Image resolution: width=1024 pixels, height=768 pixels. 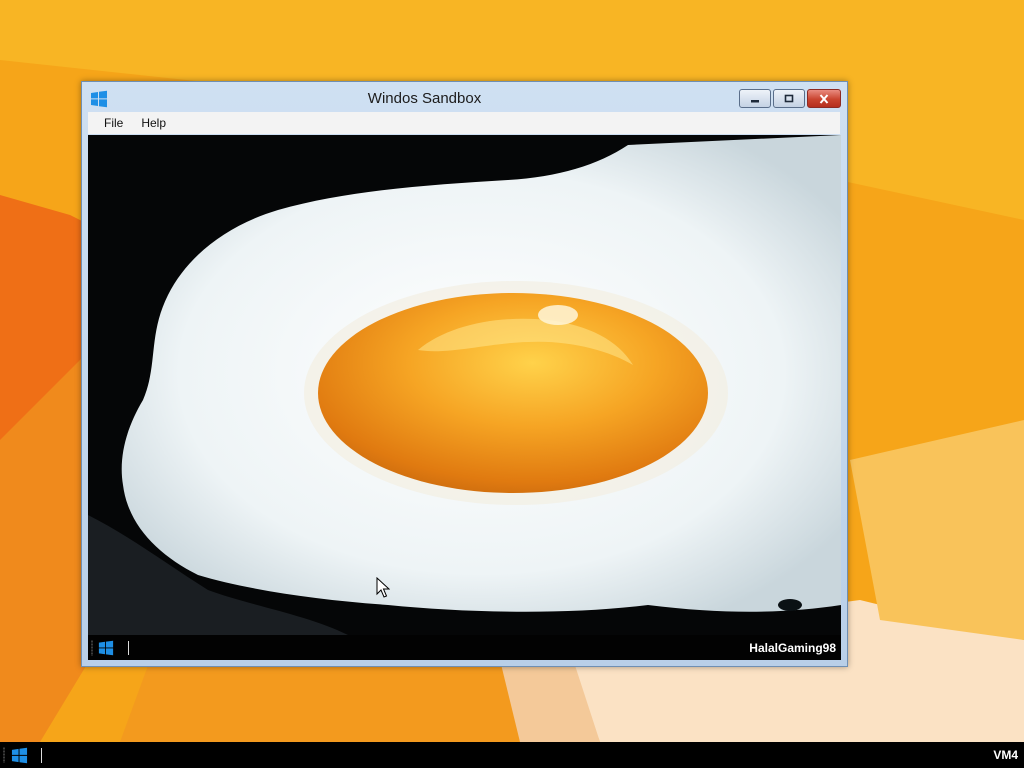 I want to click on window-titlebar: Windos Sandbox, so click(x=464, y=97).